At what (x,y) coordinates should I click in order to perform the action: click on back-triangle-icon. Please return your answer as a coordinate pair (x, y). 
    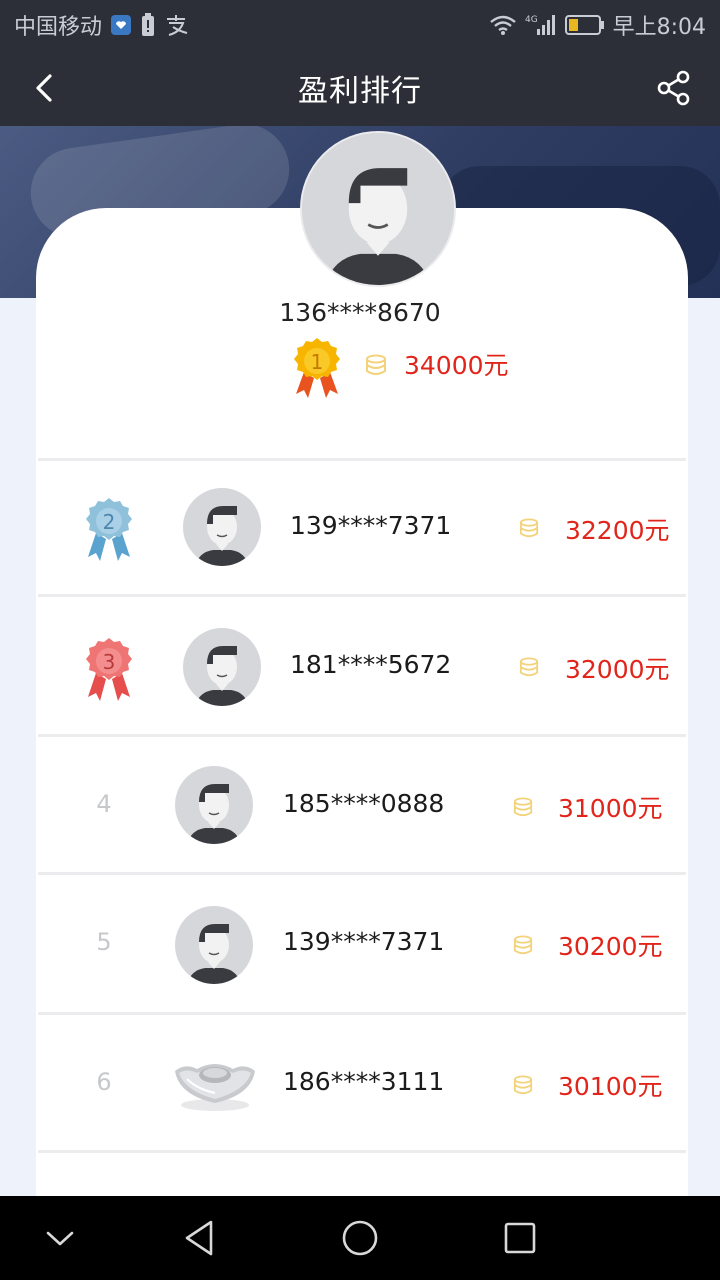
    Looking at the image, I should click on (199, 1238).